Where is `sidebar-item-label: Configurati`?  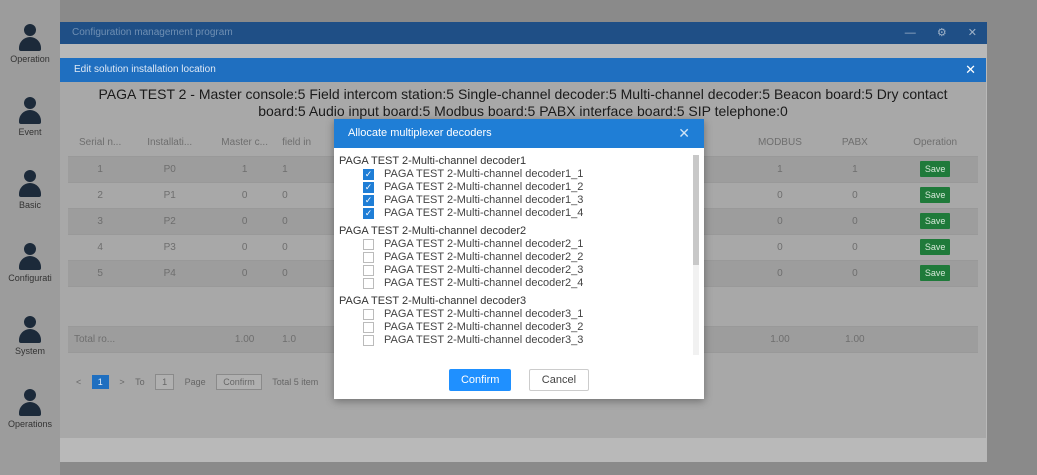
sidebar-item-label: Configurati is located at coordinates (30, 278).